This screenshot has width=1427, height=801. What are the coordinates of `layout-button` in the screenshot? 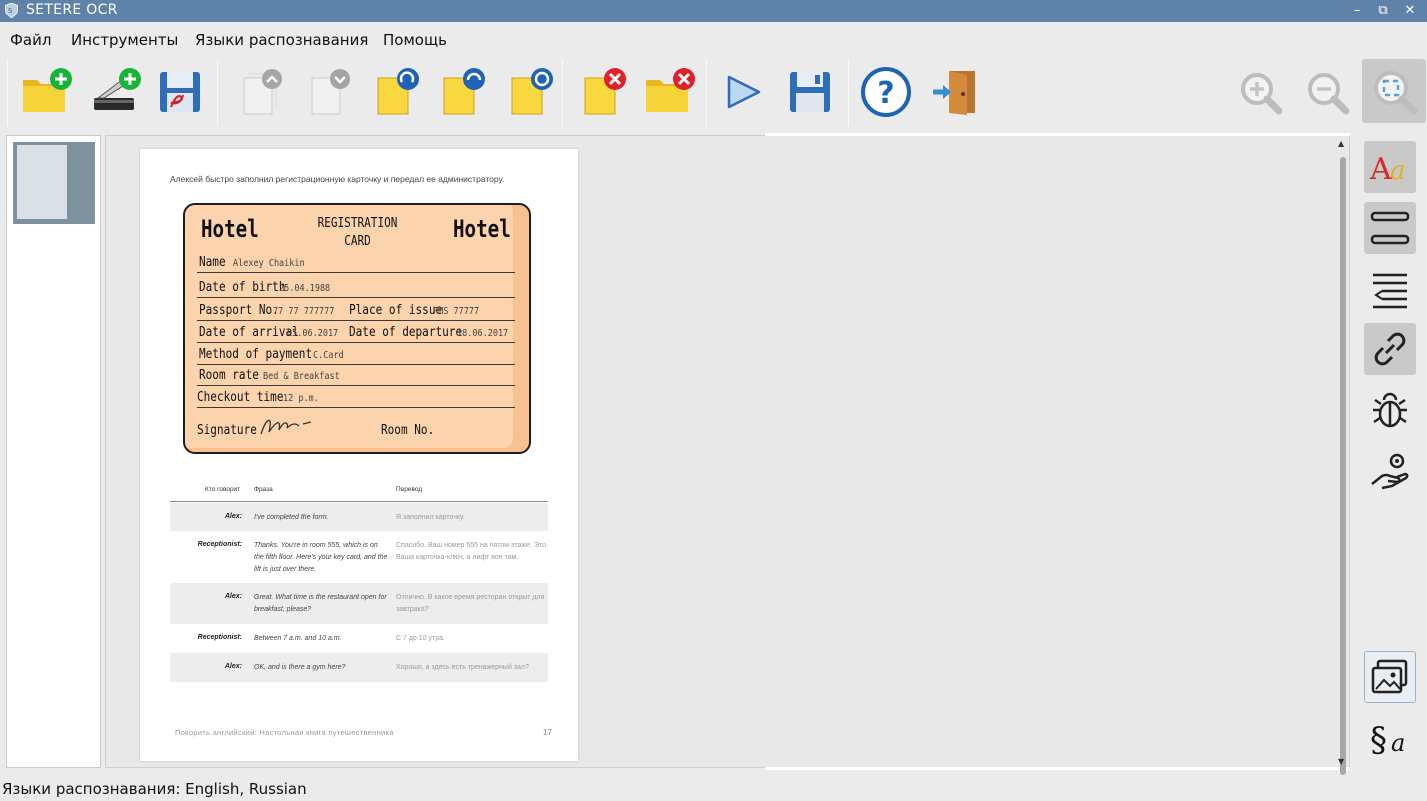 It's located at (1390, 228).